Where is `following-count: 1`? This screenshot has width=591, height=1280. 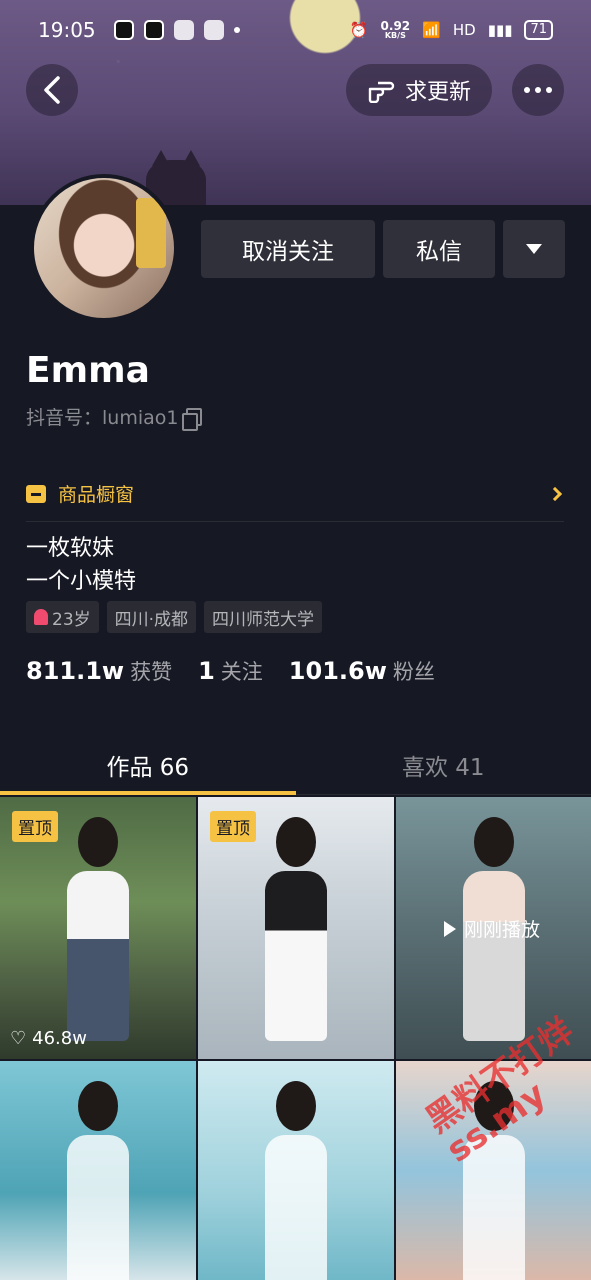 following-count: 1 is located at coordinates (206, 671).